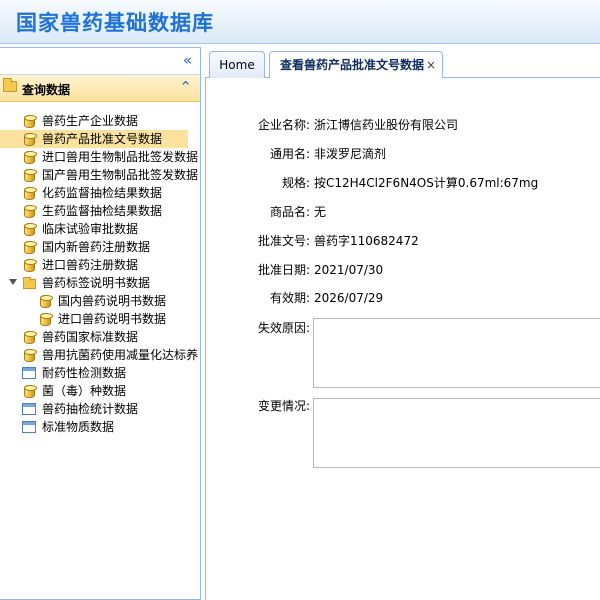 This screenshot has width=600, height=600. I want to click on field-label: 批准日期:, so click(283, 270).